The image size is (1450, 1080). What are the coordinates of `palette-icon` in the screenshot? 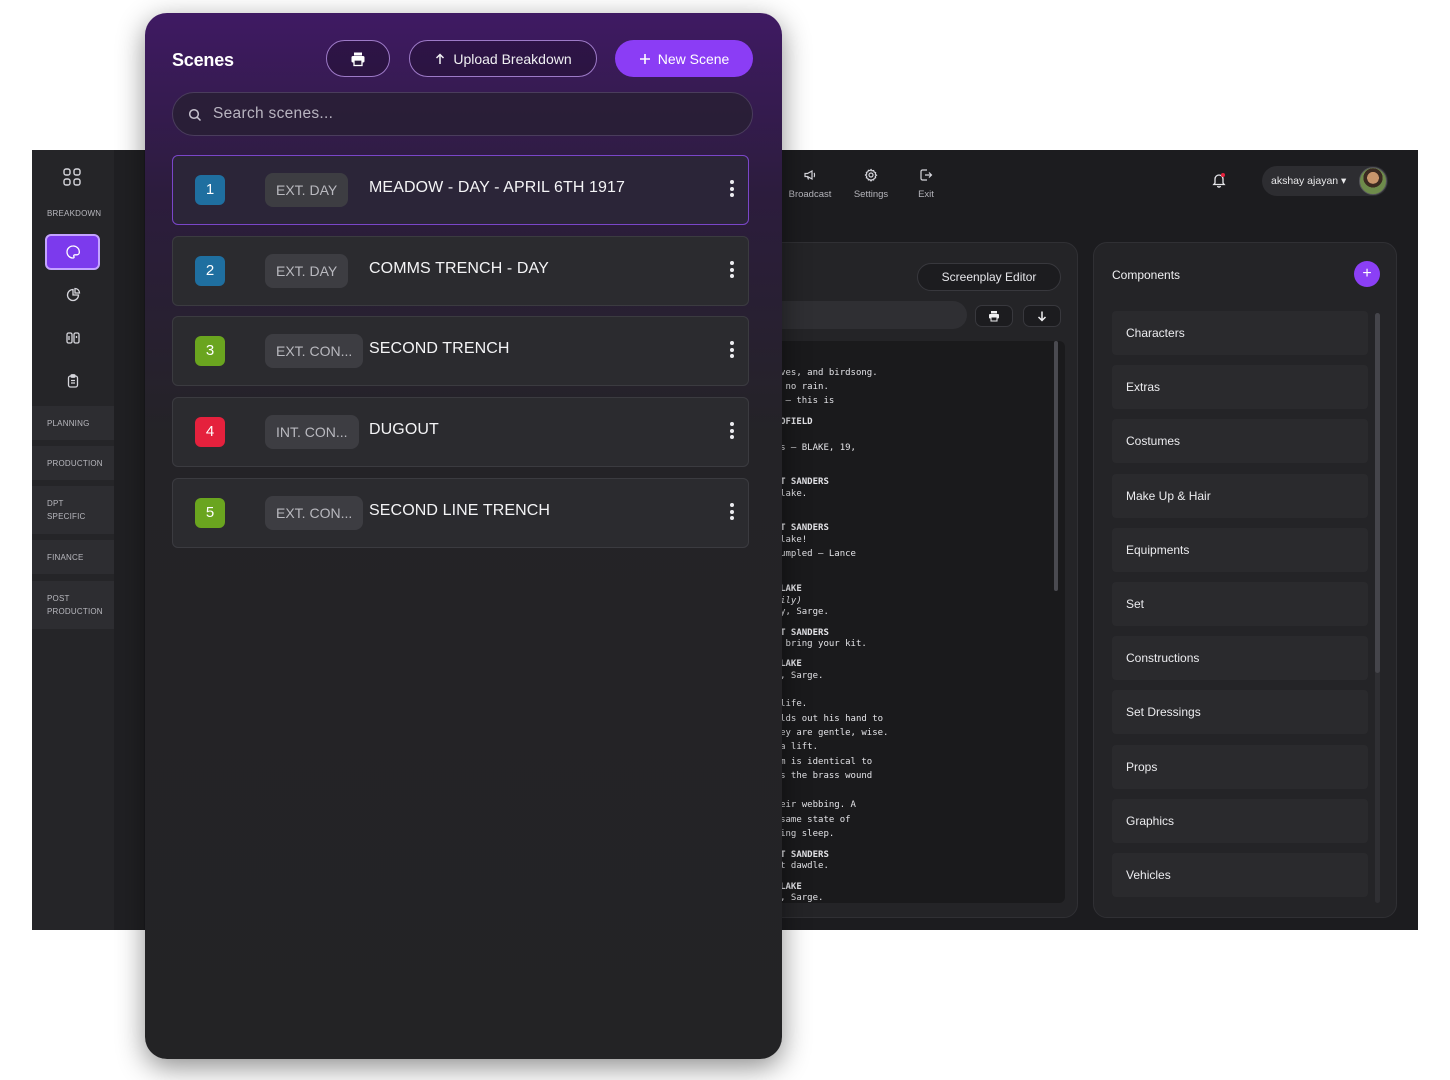 It's located at (72, 252).